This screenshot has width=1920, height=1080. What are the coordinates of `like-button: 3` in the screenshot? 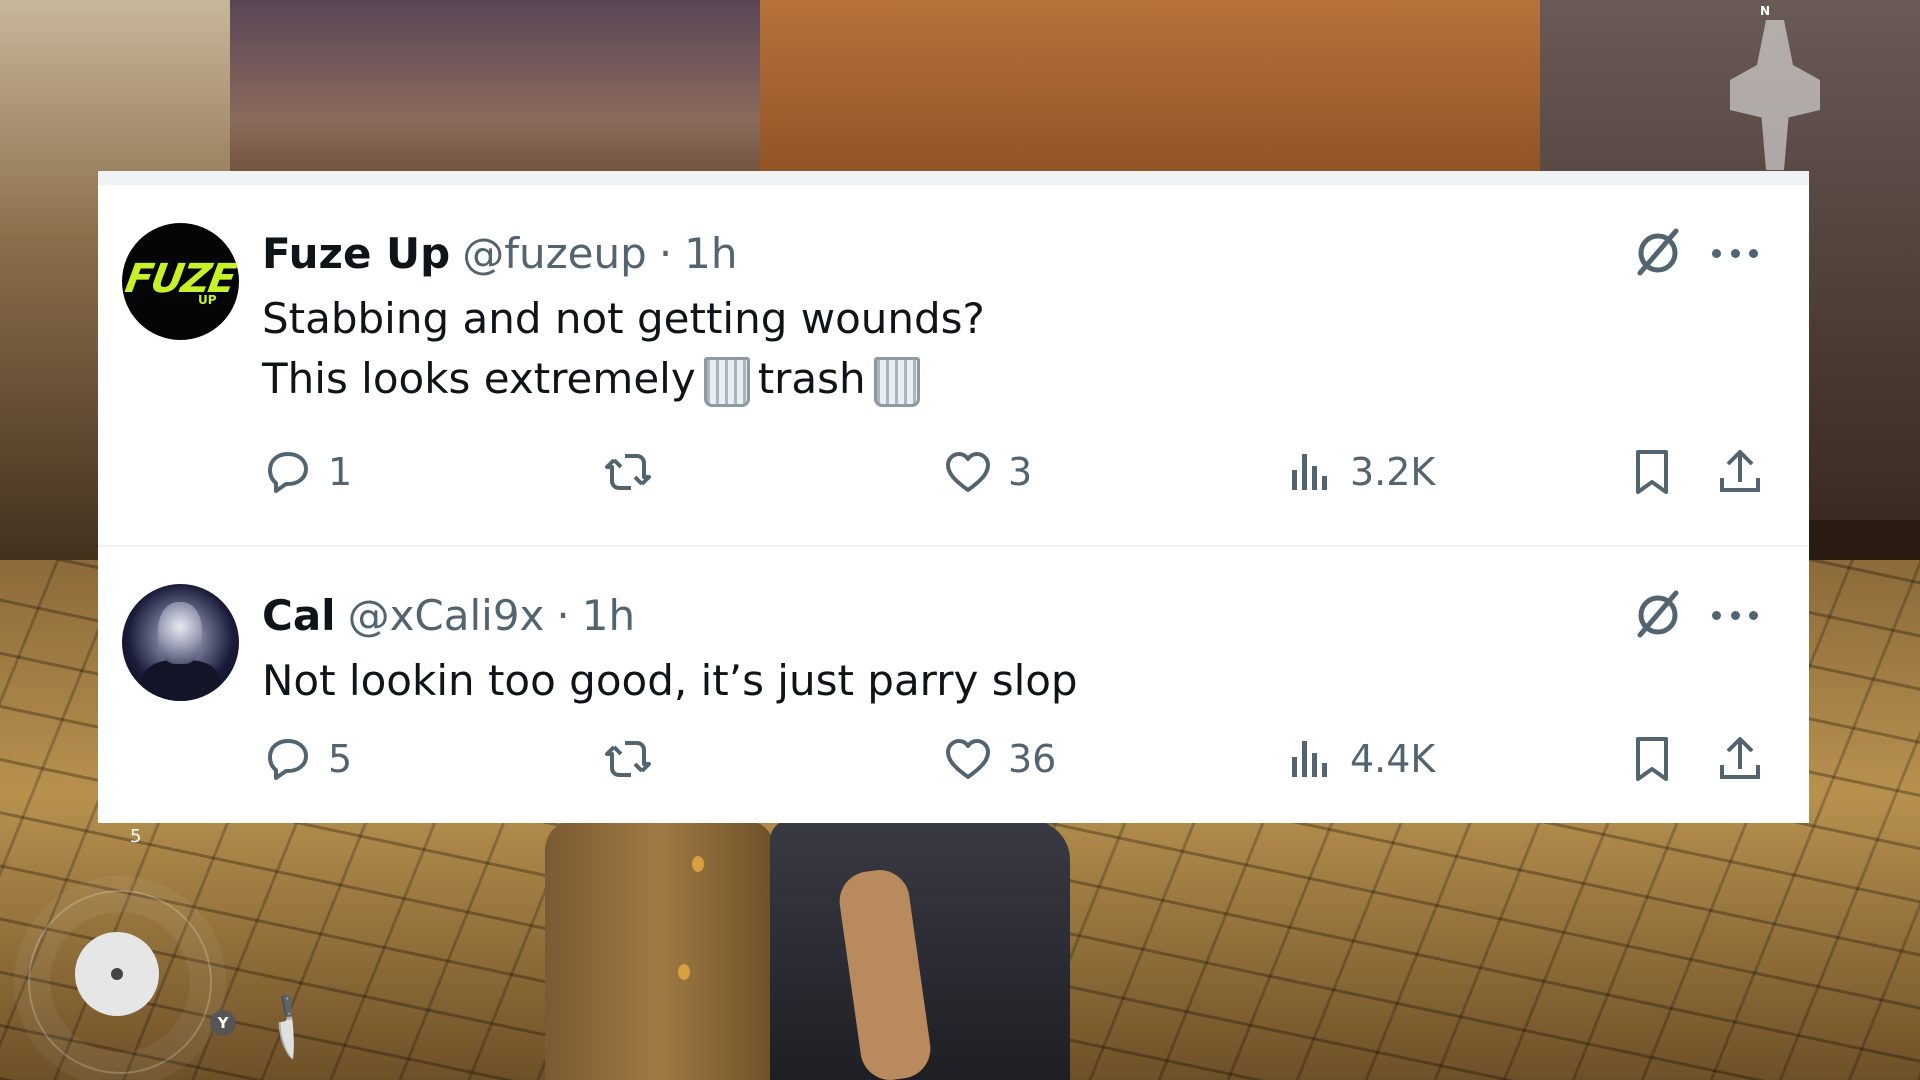 It's located at (987, 472).